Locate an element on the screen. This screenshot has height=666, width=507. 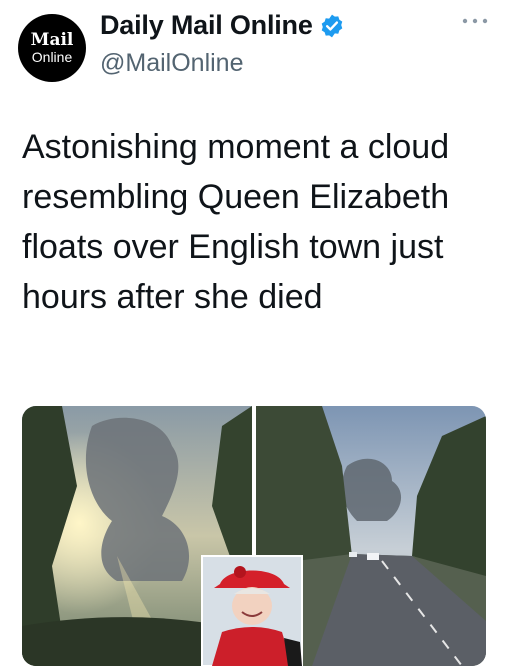
queen-inset-photo is located at coordinates (252, 610).